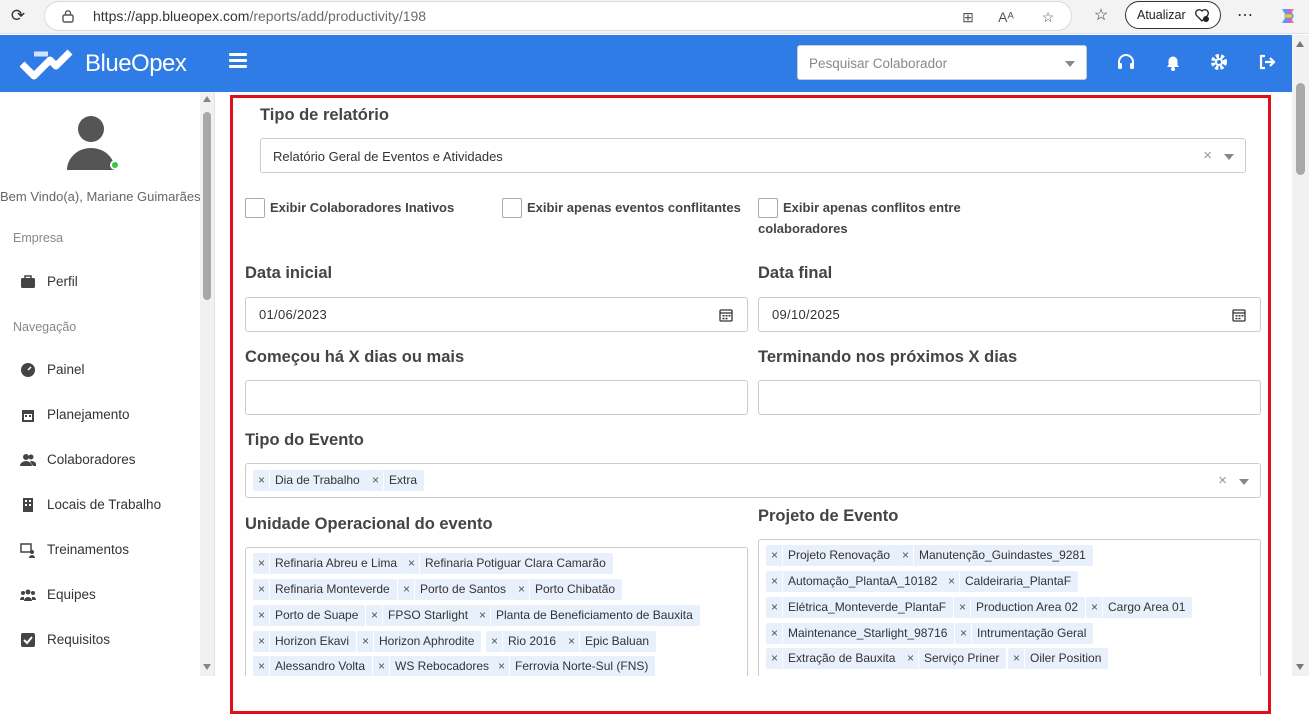  What do you see at coordinates (1048, 17) in the screenshot?
I see `favorite-star-icon: ☆` at bounding box center [1048, 17].